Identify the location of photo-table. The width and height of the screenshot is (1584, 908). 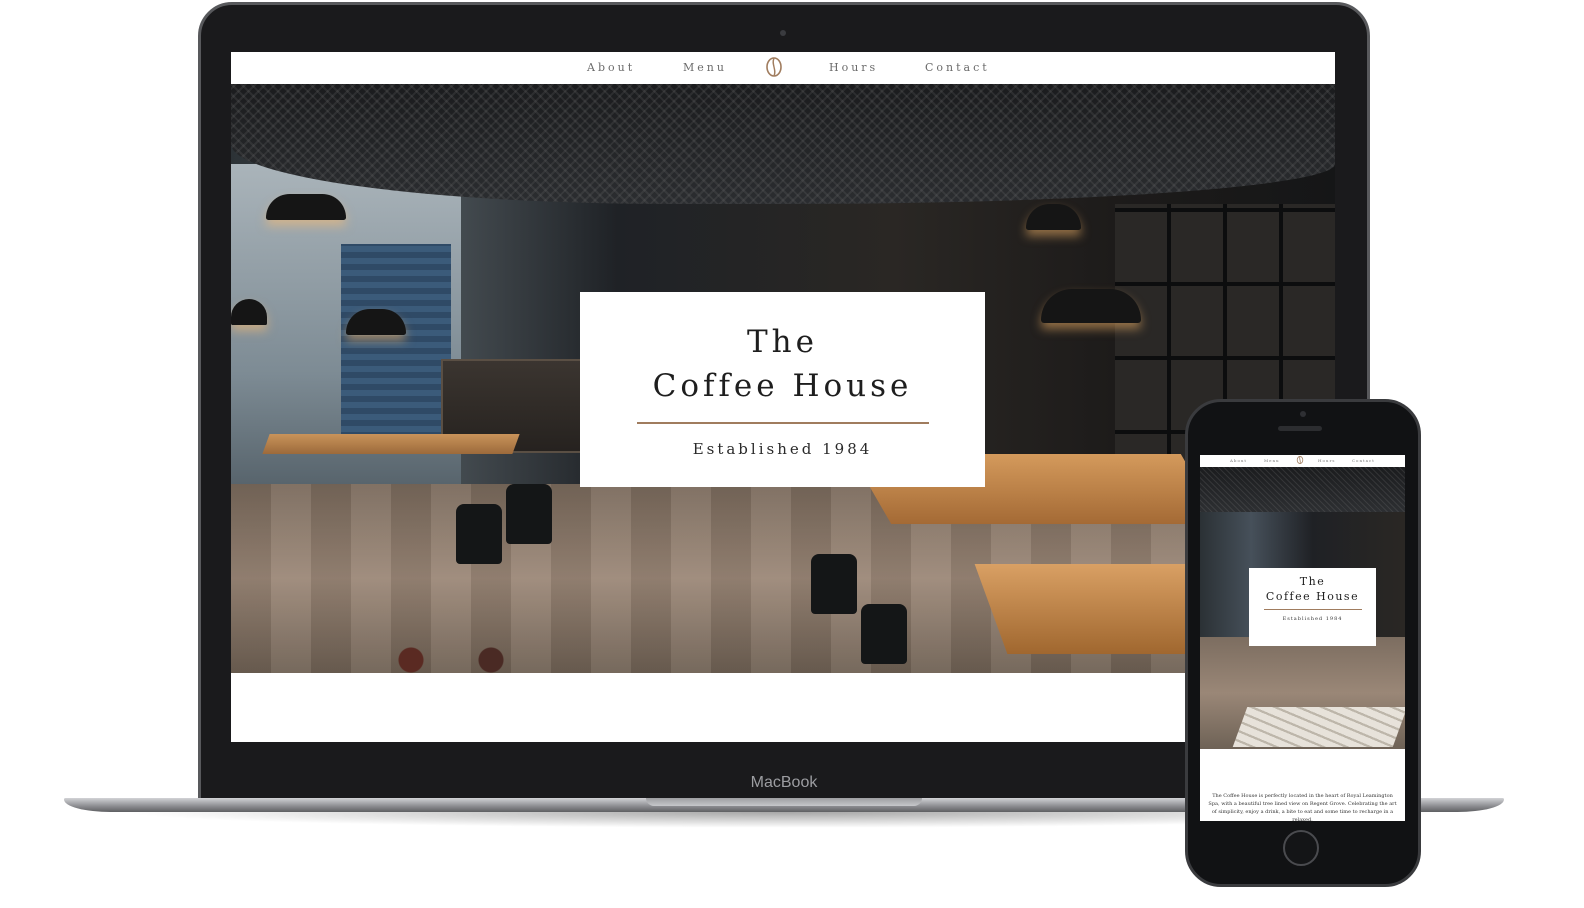
(391, 444).